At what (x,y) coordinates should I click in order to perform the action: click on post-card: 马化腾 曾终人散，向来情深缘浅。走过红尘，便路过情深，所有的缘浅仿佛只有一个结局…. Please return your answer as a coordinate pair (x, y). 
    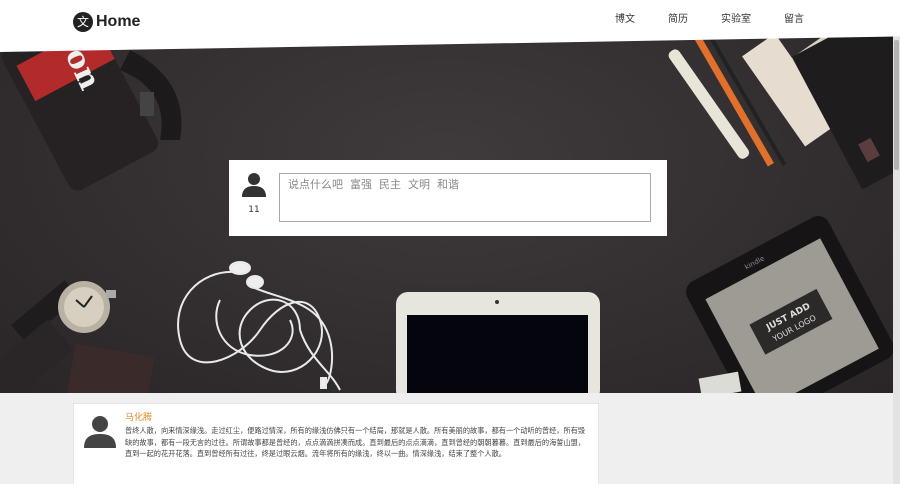
    Looking at the image, I should click on (336, 443).